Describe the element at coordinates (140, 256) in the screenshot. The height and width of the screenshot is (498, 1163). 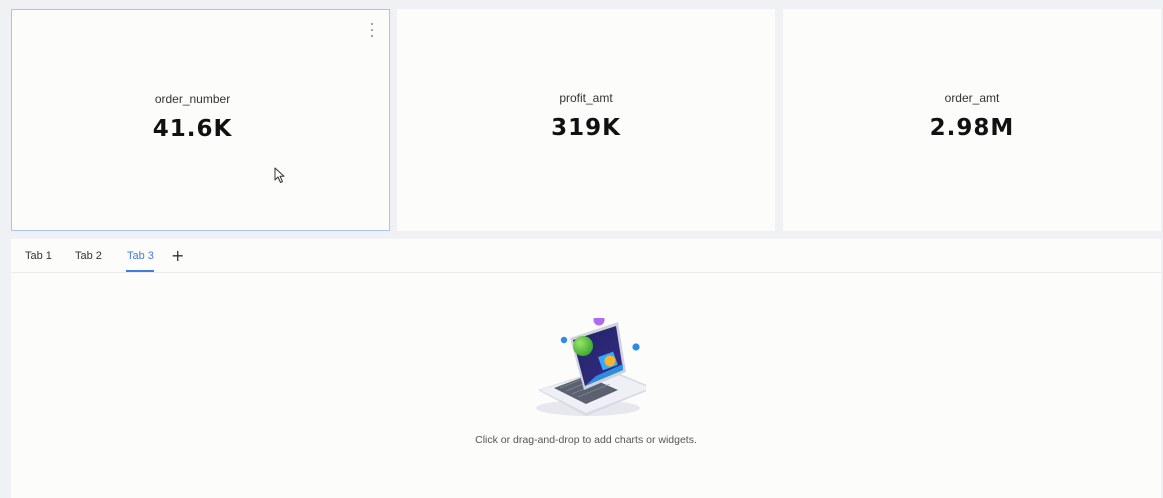
I see `tab-3: Tab 3` at that location.